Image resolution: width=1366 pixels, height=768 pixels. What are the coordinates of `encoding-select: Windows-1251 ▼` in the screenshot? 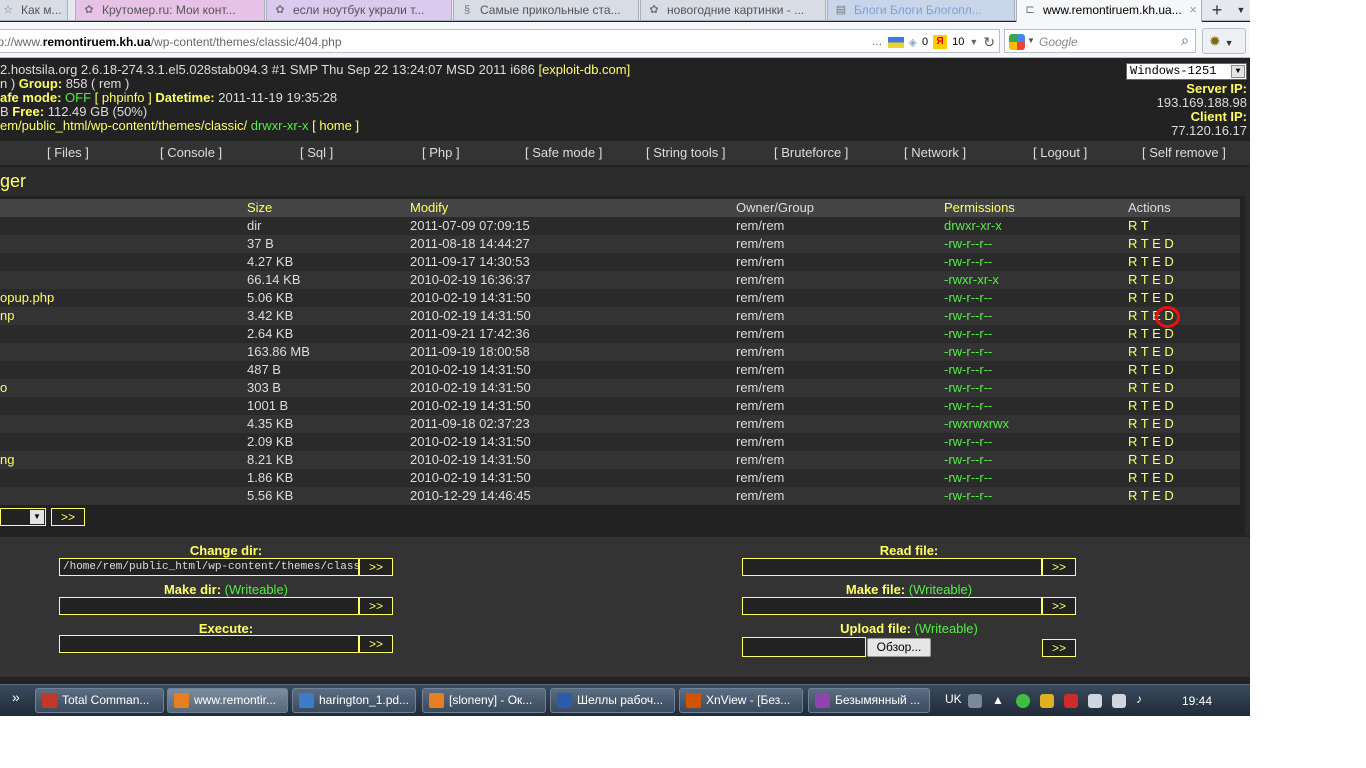 It's located at (1186, 71).